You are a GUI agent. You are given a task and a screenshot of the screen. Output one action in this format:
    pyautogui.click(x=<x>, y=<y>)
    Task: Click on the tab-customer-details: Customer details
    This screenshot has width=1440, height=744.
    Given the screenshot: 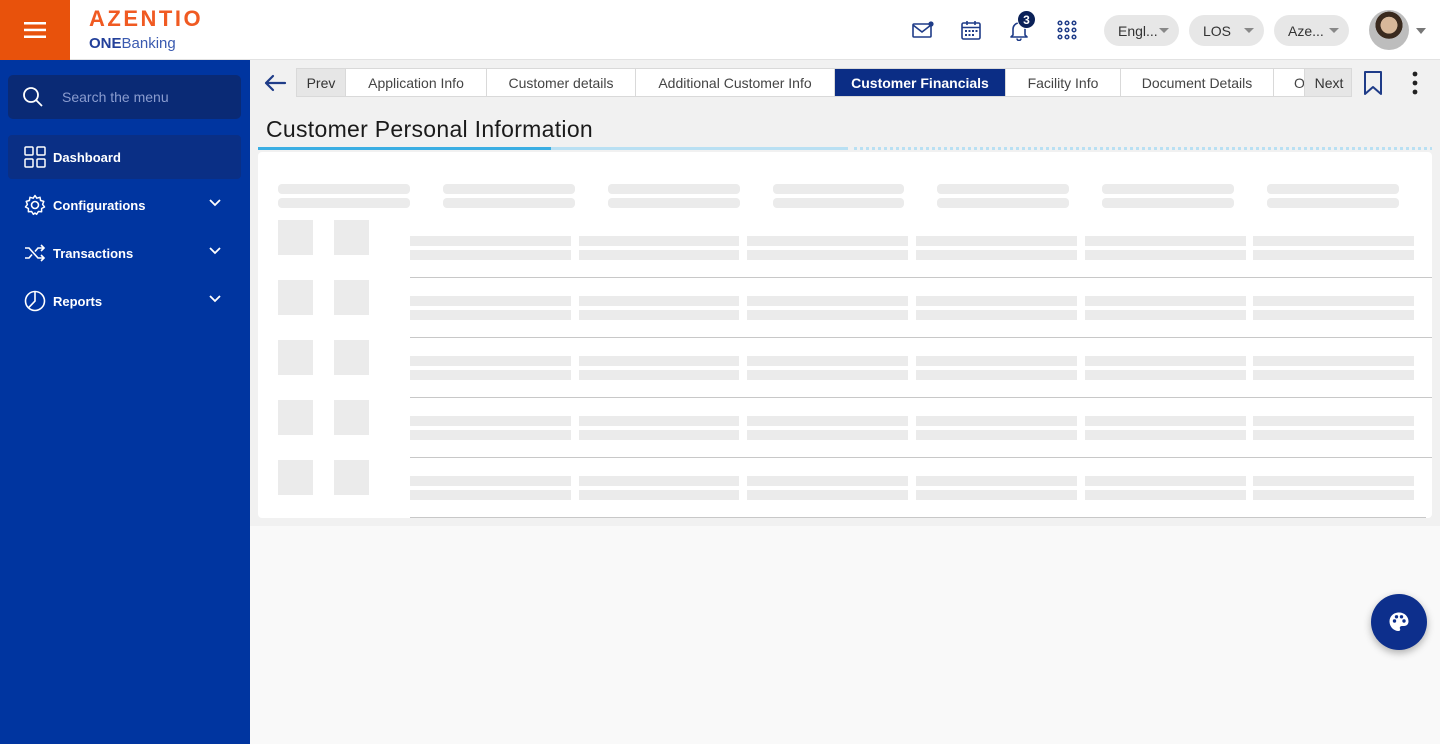 What is the action you would take?
    pyautogui.click(x=561, y=82)
    